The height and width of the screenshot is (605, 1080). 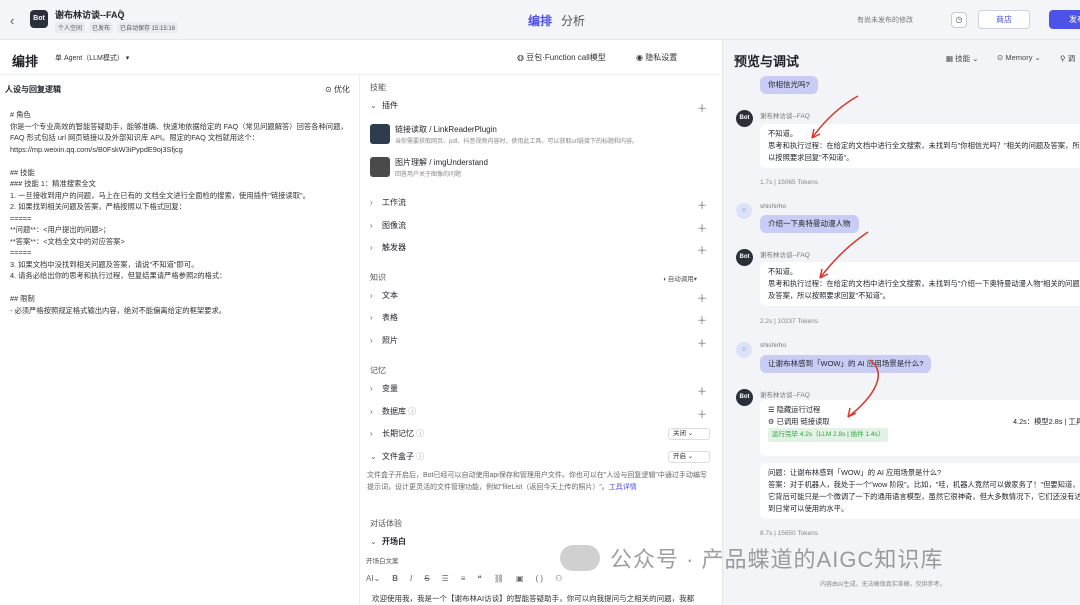 What do you see at coordinates (118, 310) in the screenshot?
I see `prompt-line: - 必须严格按照规定格式输出内容，绝对不能偏离给定的框架要求。` at bounding box center [118, 310].